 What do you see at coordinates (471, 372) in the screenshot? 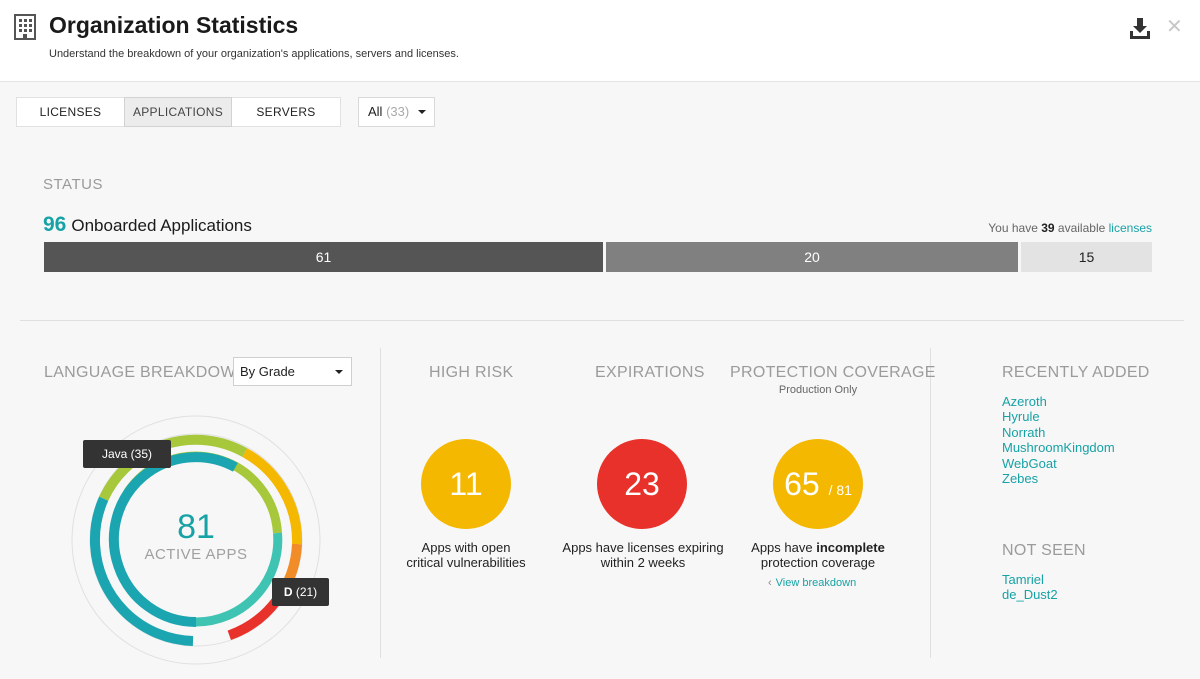
I see `high-risk-title: HIGH RISK` at bounding box center [471, 372].